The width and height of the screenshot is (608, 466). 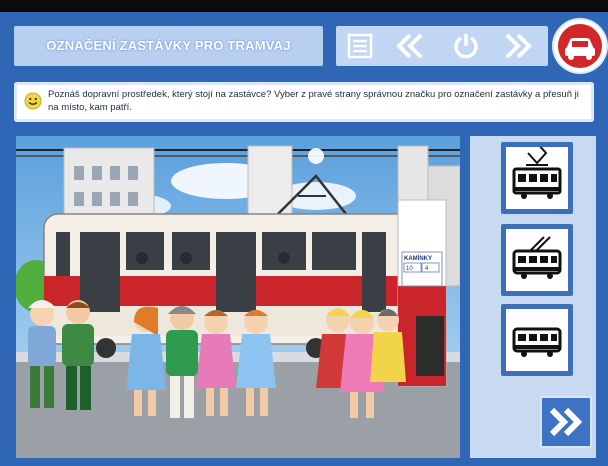 I want to click on sign-bus, so click(x=537, y=340).